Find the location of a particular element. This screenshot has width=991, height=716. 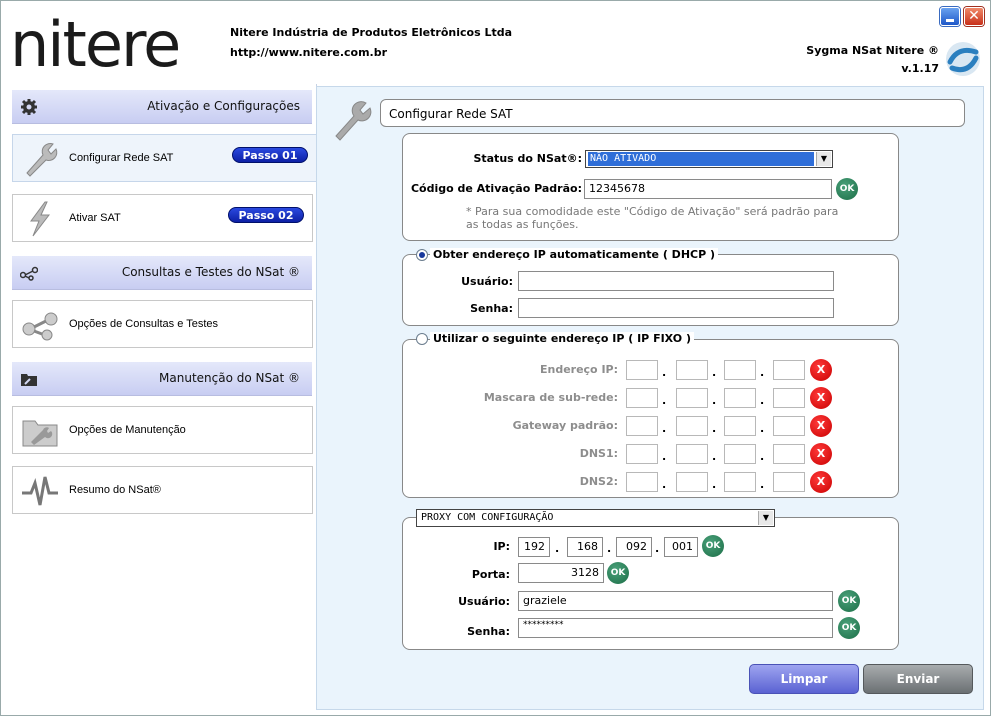

section-consultas: Consultas e Testes do NSat ® is located at coordinates (162, 273).